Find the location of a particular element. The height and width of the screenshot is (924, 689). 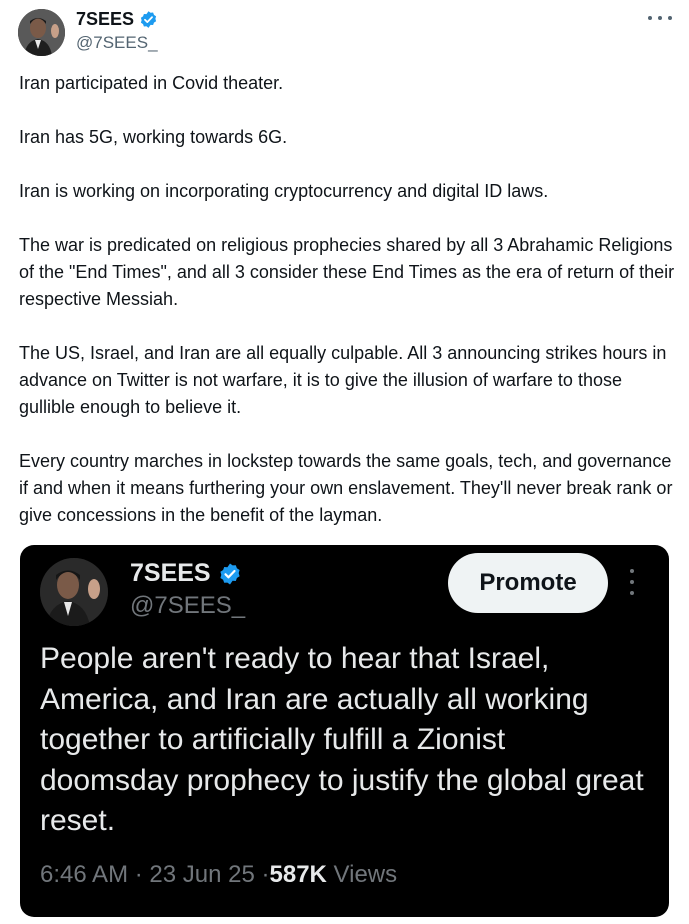

promote-button: Promote is located at coordinates (528, 583).